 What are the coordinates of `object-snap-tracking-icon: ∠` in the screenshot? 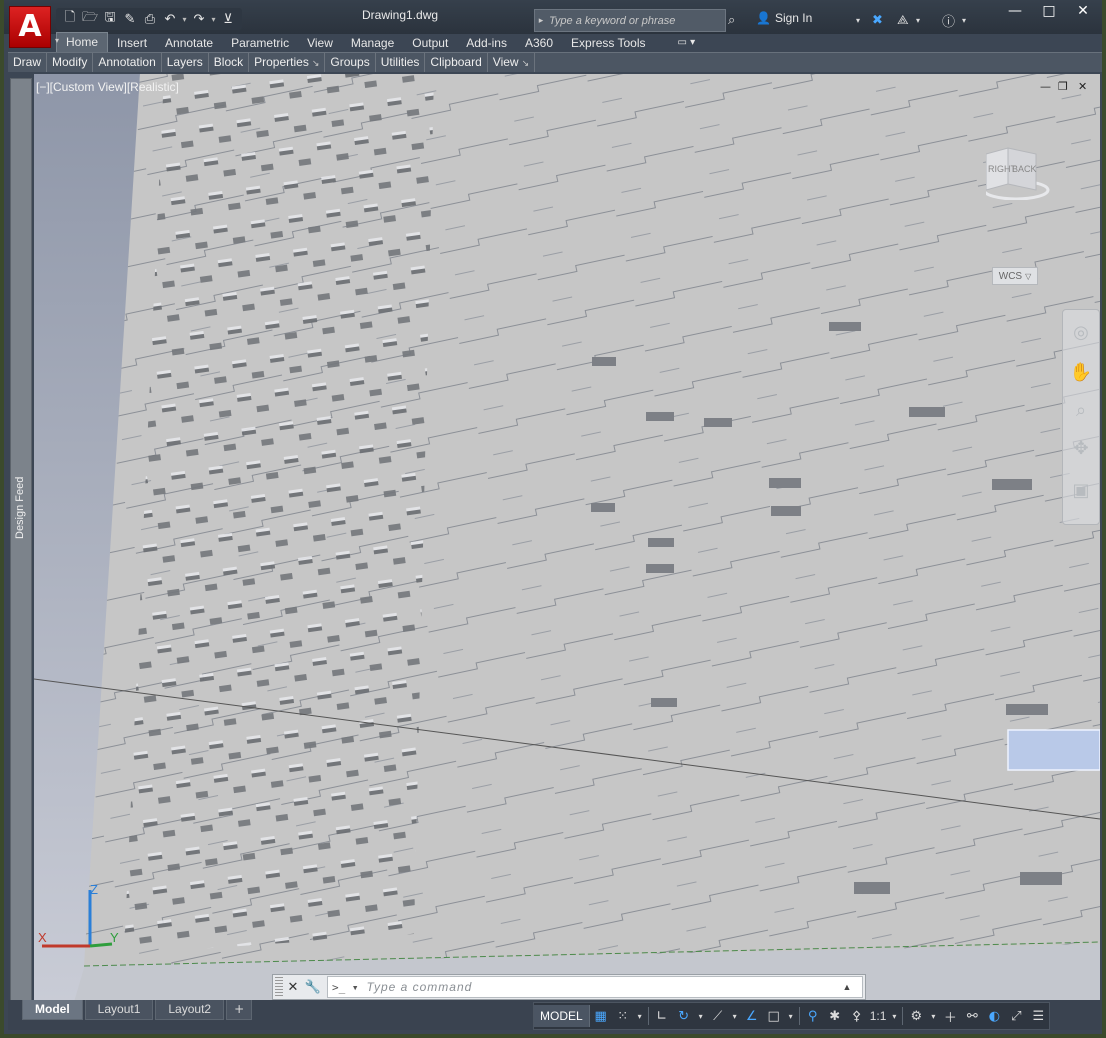 It's located at (752, 1016).